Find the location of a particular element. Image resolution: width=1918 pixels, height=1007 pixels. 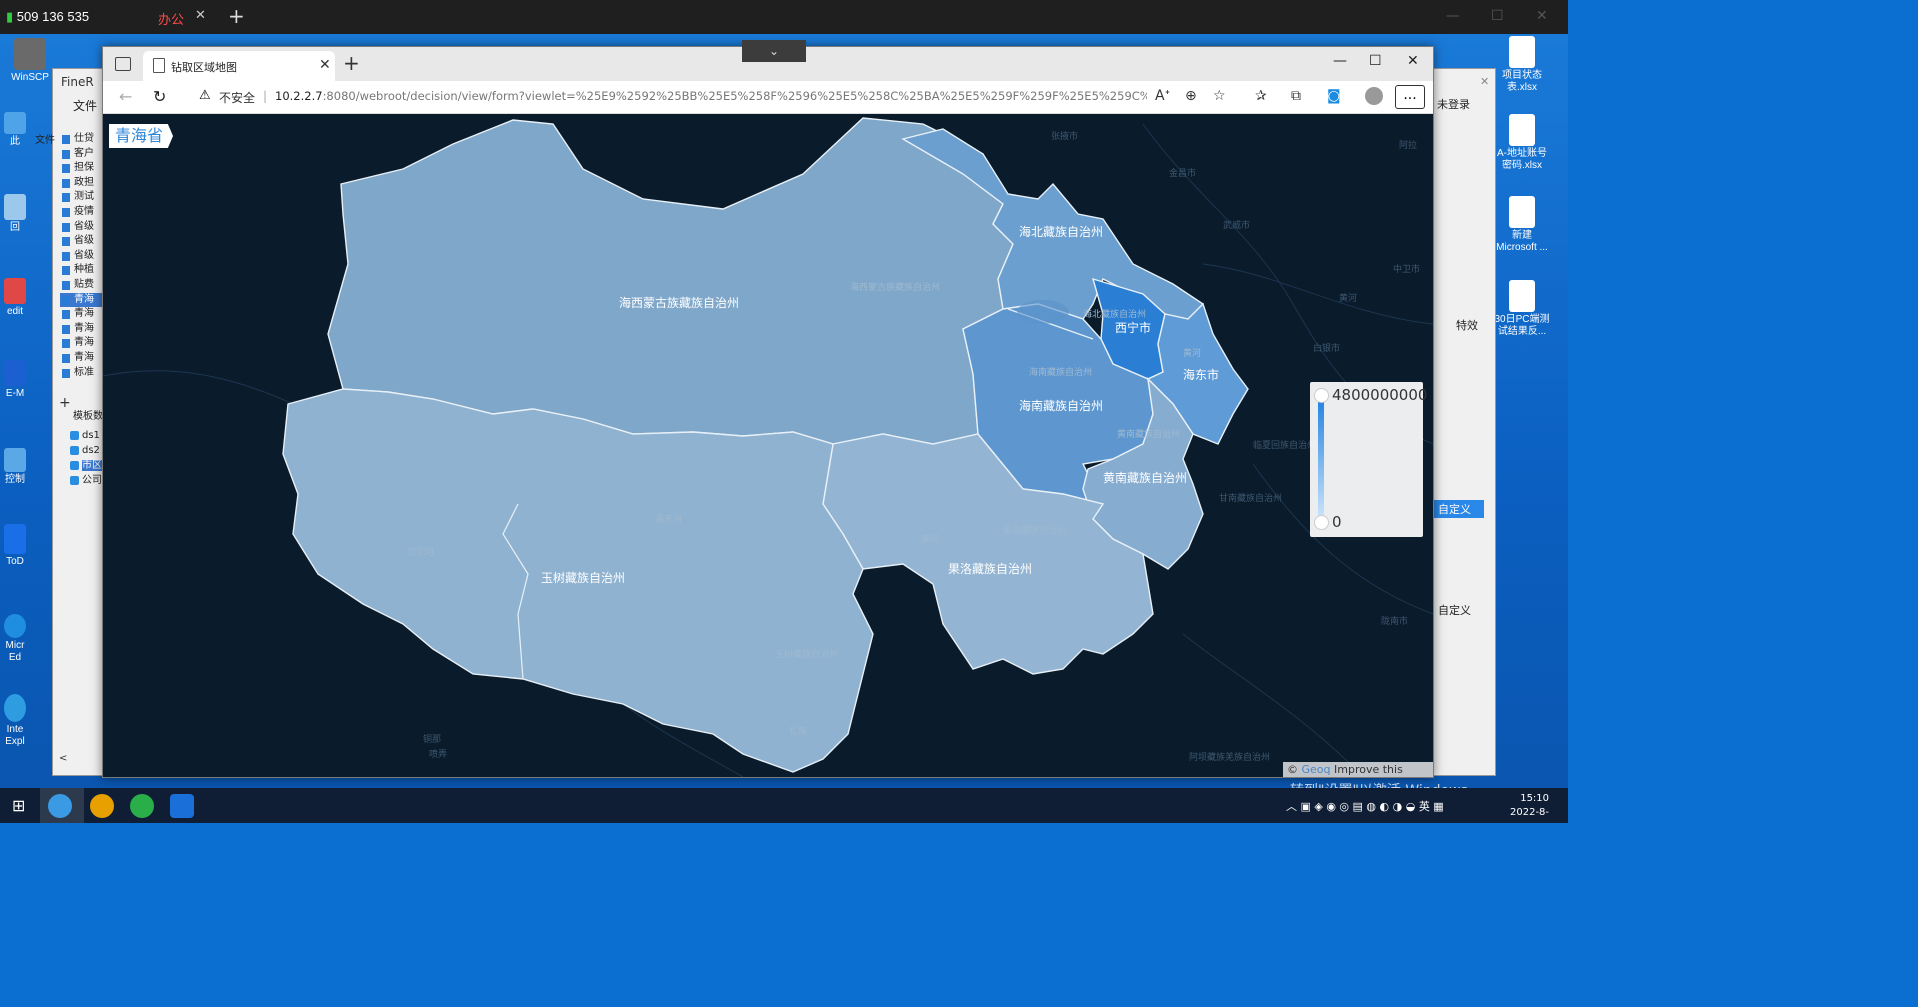

label-haidong: 海东市 is located at coordinates (1201, 374).